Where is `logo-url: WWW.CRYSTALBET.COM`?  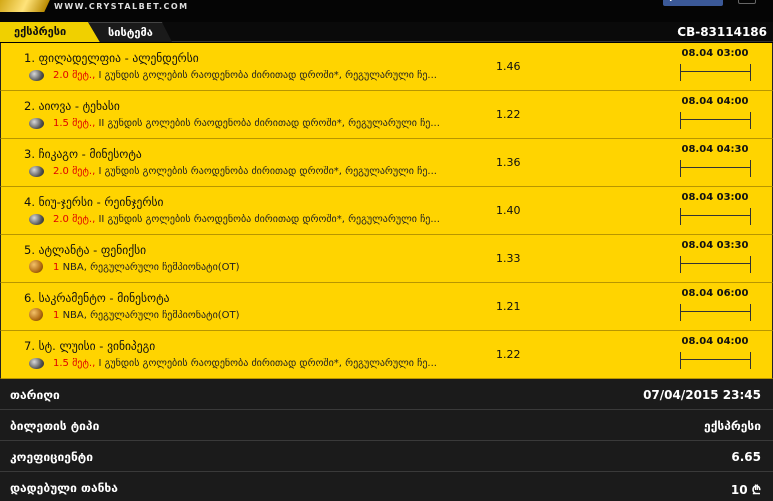
logo-url: WWW.CRYSTALBET.COM is located at coordinates (121, 6).